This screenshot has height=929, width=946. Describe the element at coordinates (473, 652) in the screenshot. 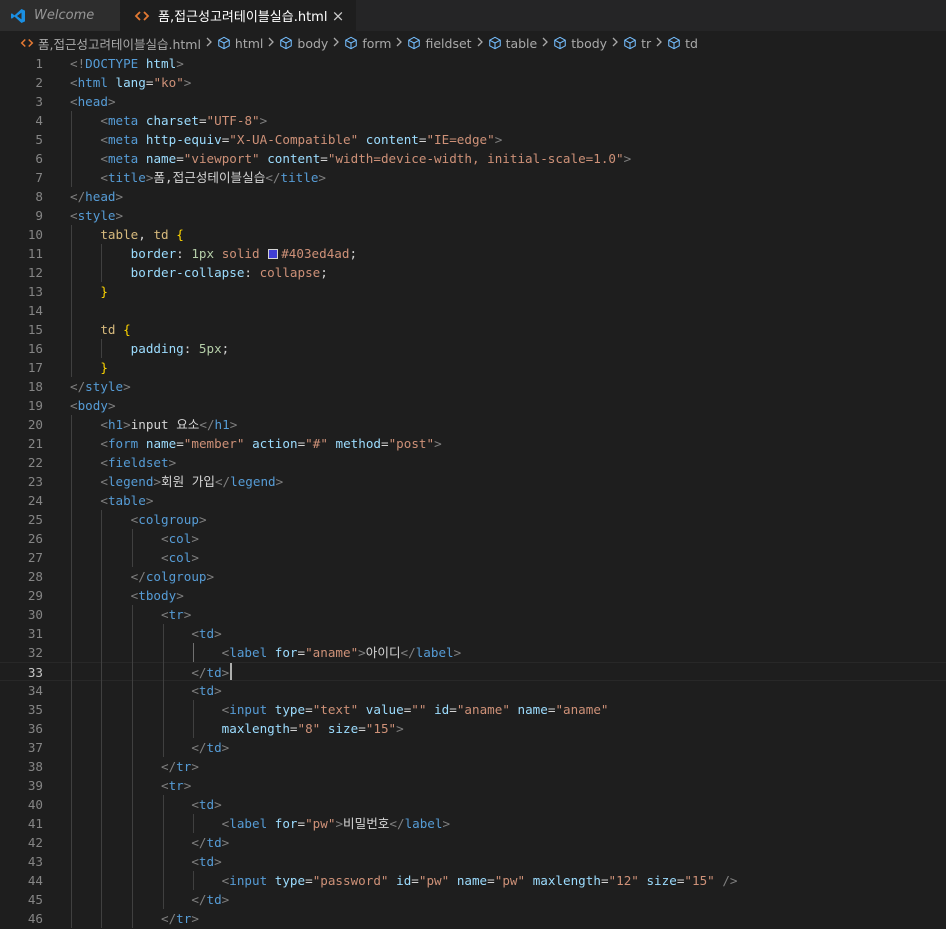

I see `code-line: 32 <label for="aname">아이디</label>` at that location.